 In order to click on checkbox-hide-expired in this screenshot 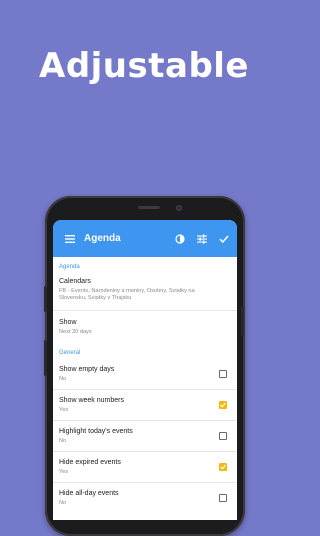, I will do `click(223, 467)`.